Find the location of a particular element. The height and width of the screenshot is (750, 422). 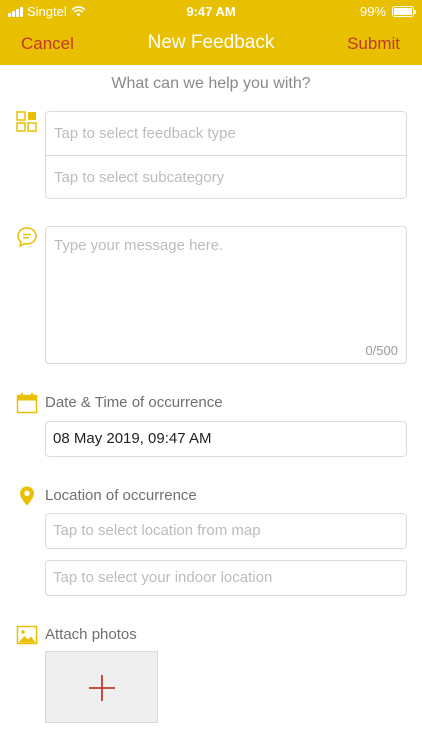

feedback-type-selector: Tap to select feedback type is located at coordinates (226, 133).